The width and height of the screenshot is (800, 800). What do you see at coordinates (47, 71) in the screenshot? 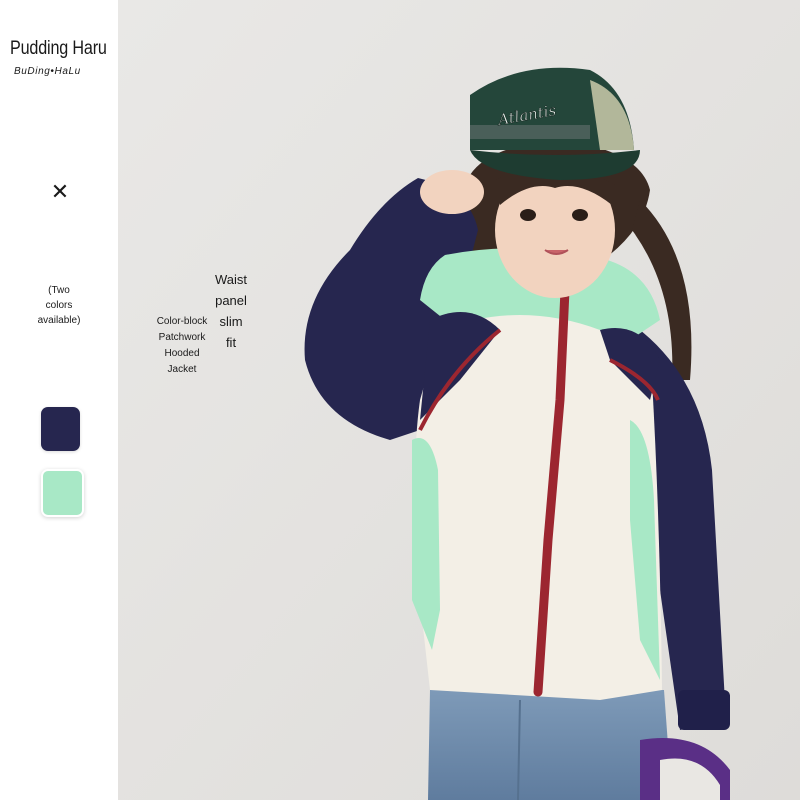
I see `brand-subtitle: BuDing•HaLu` at bounding box center [47, 71].